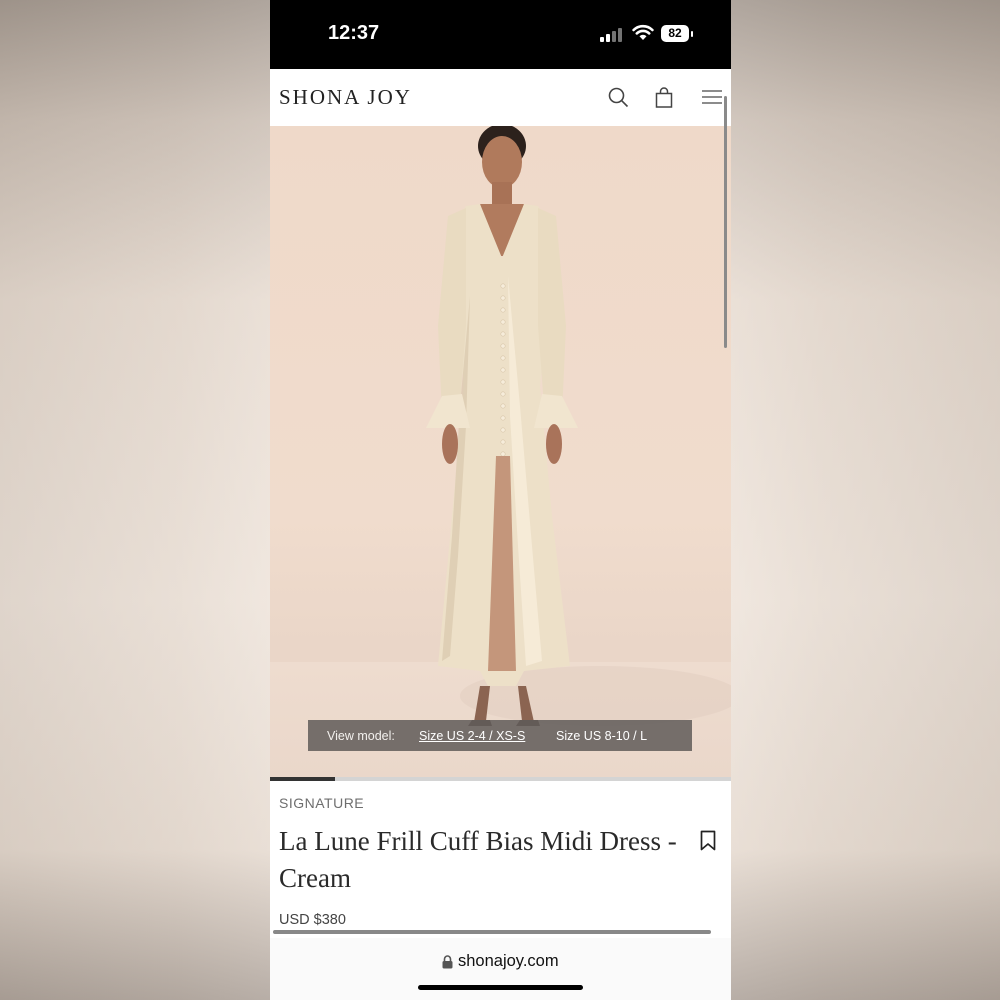  Describe the element at coordinates (725, 222) in the screenshot. I see `vertical-scrollbar` at that location.